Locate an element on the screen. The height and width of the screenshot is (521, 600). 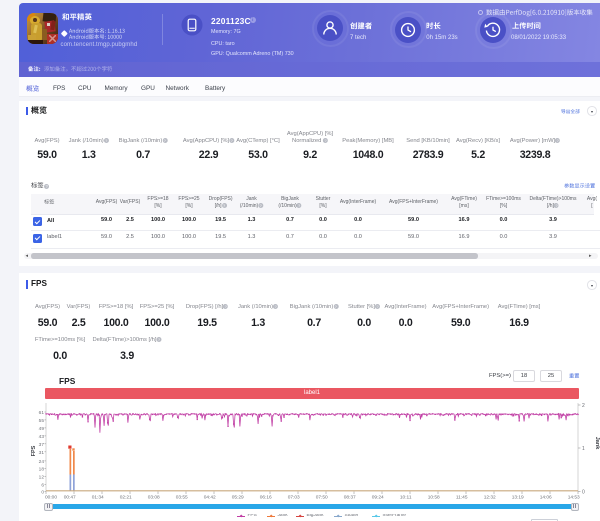
svg-text: 00:00 is located at coordinates (51, 498).